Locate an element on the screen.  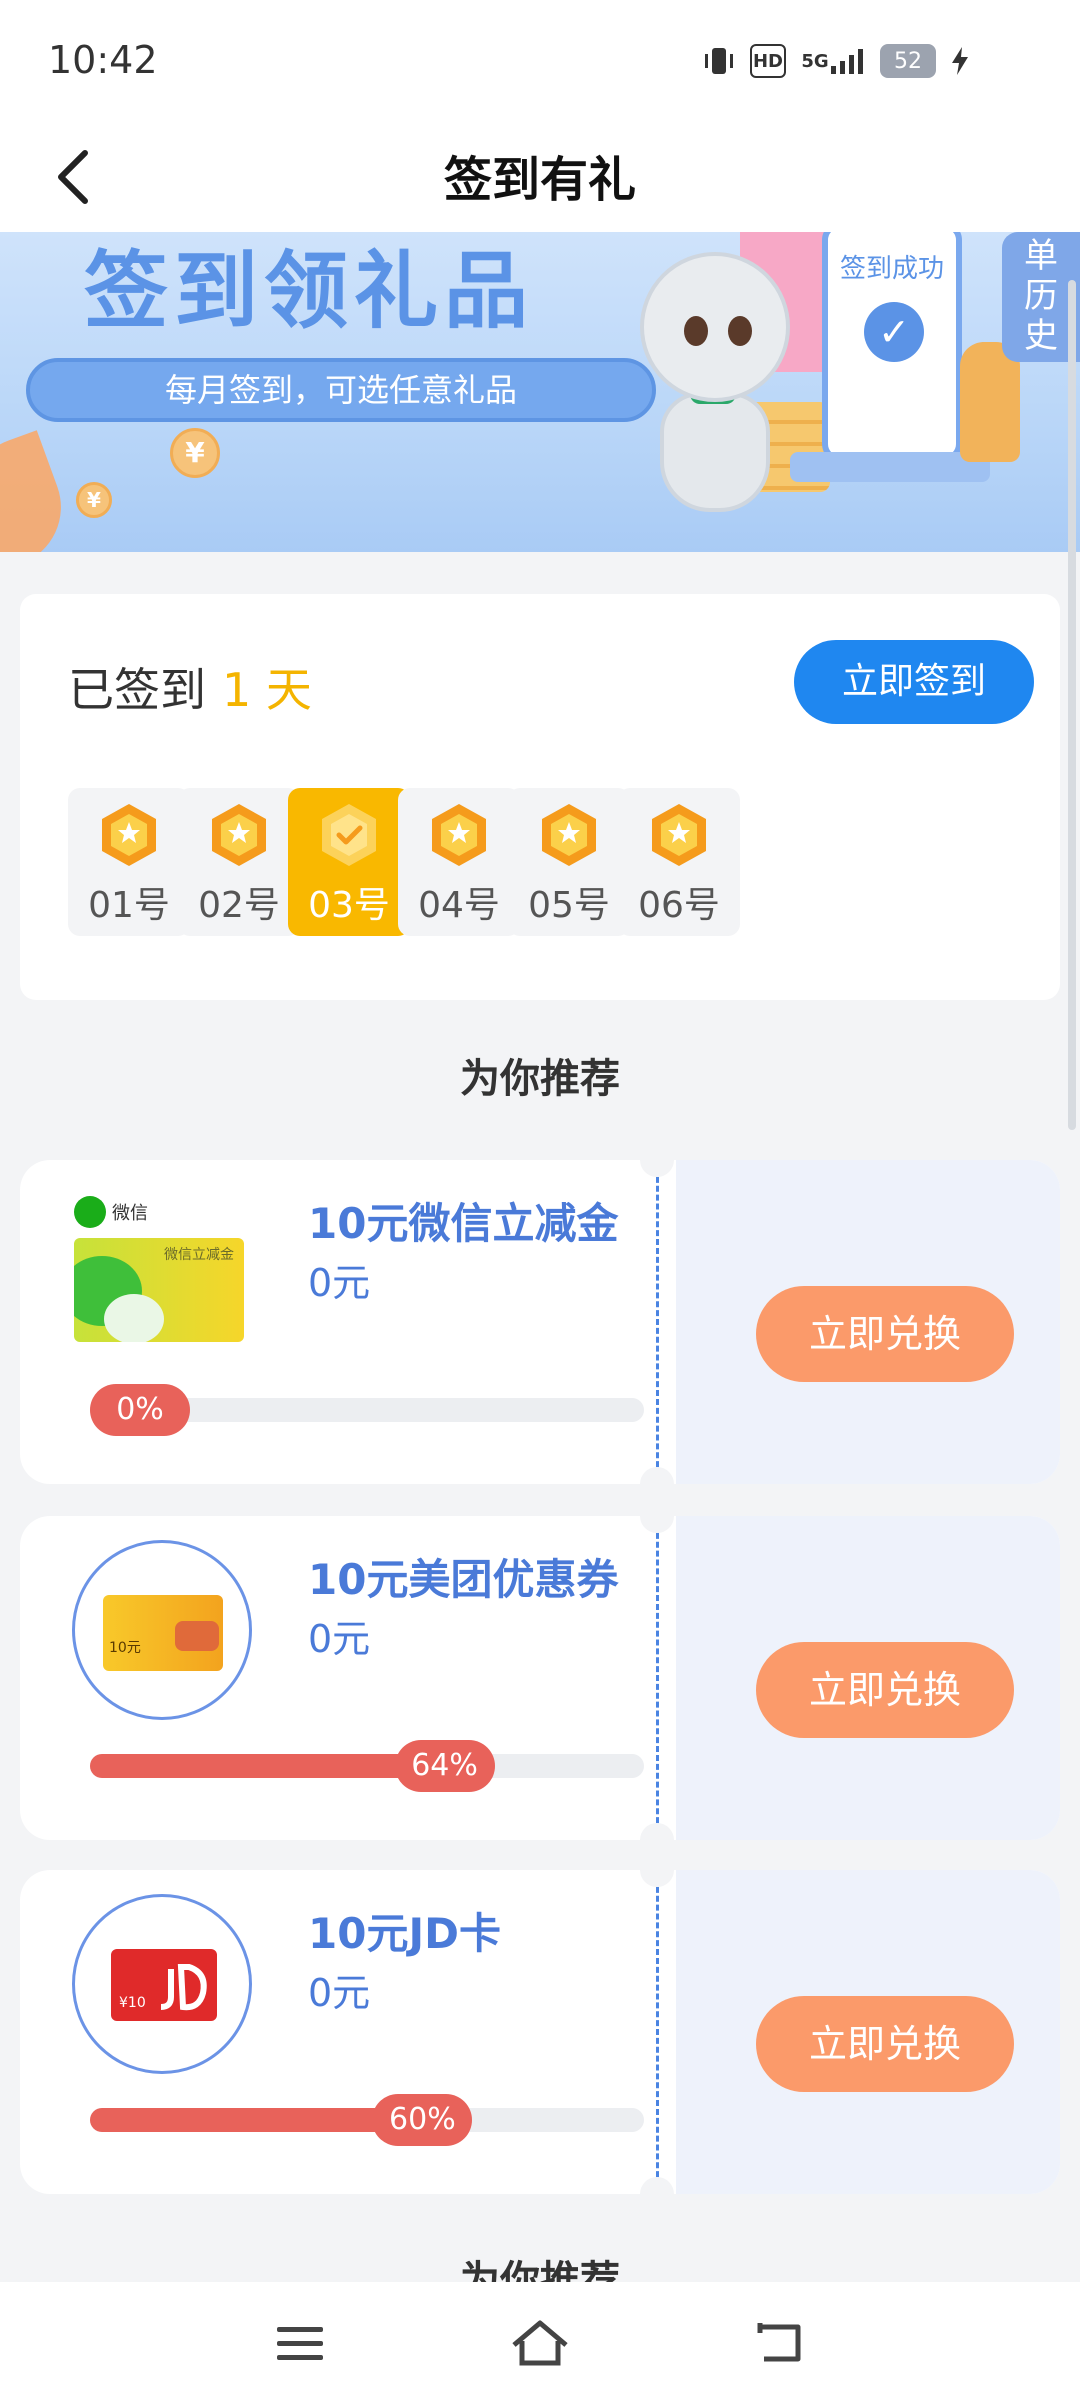
coupon-card: 微信 微信立减金 10元微信立减金 0元 0% 立即兑换 is located at coordinates (540, 1322).